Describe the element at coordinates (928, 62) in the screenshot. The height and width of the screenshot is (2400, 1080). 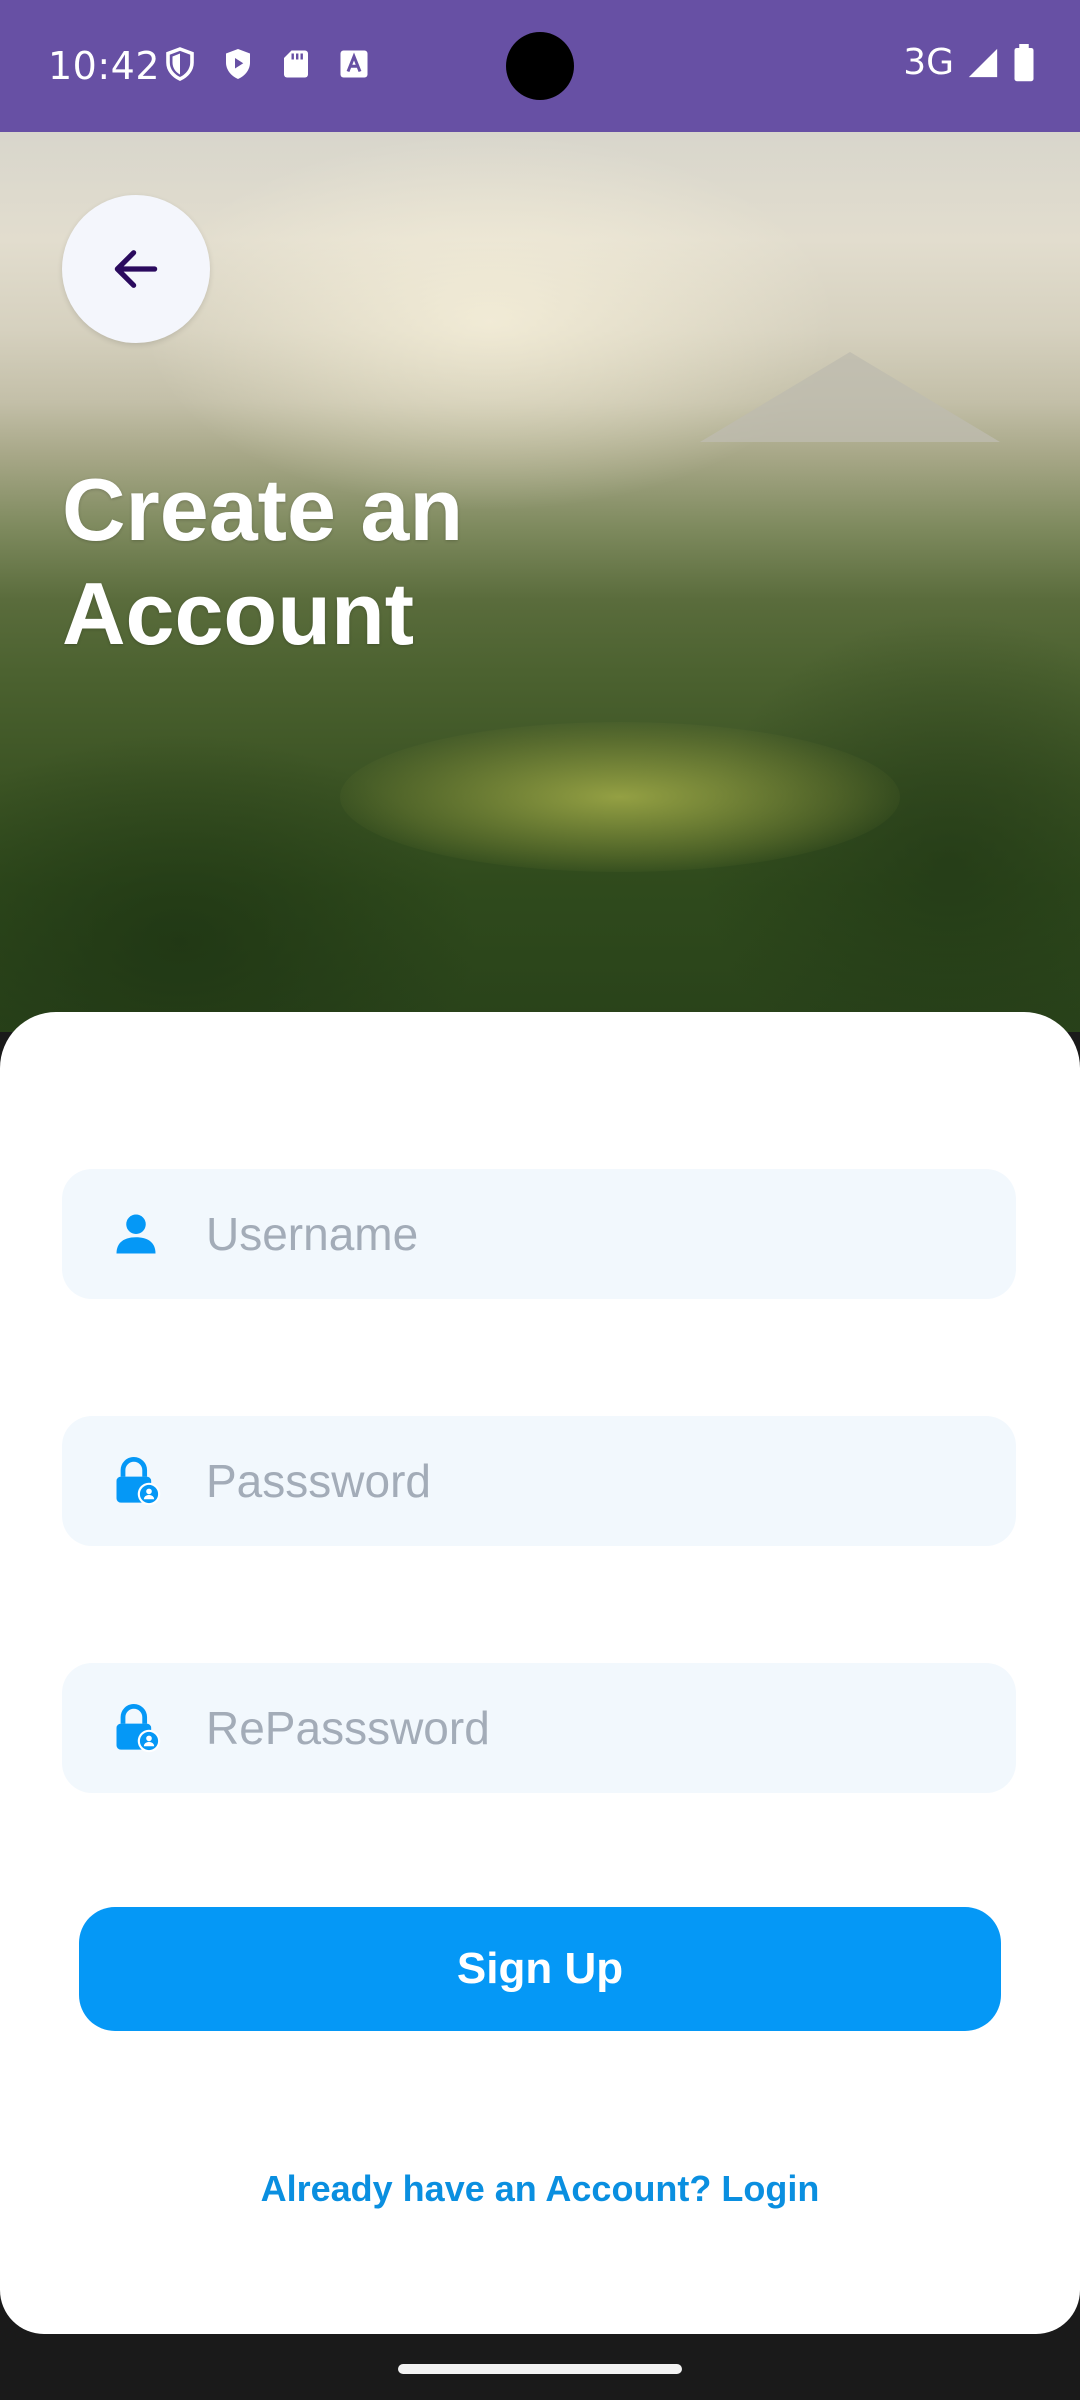
I see `network-type-label: 3G` at that location.